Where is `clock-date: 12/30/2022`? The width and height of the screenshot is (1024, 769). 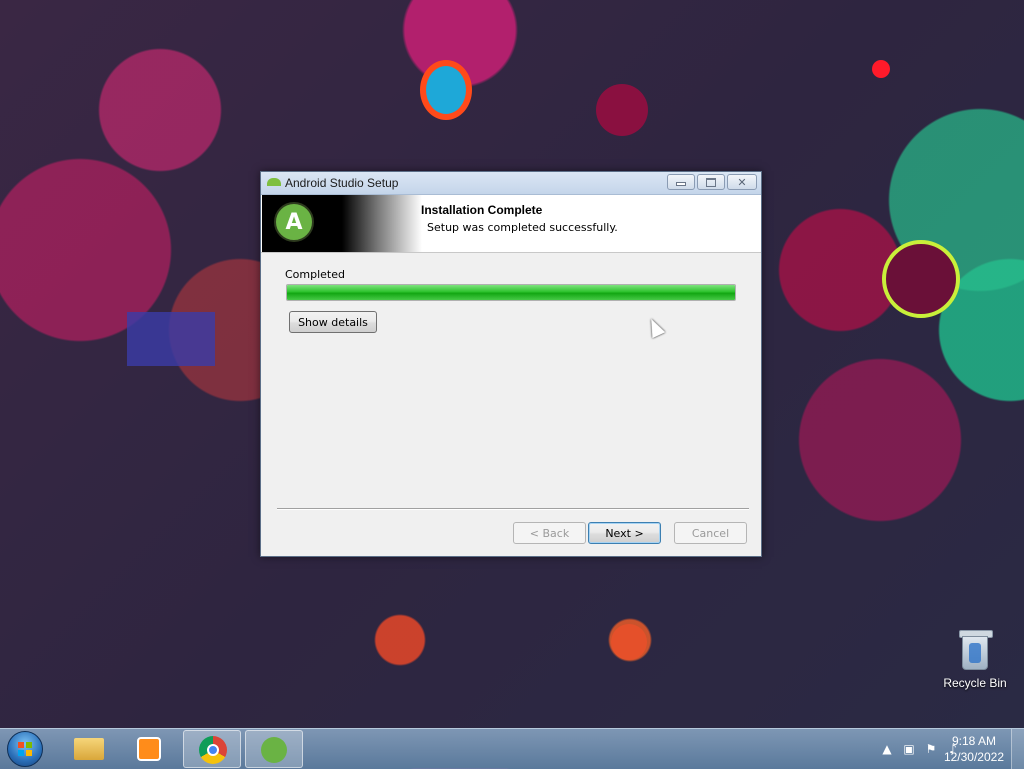
clock-date: 12/30/2022 is located at coordinates (973, 757).